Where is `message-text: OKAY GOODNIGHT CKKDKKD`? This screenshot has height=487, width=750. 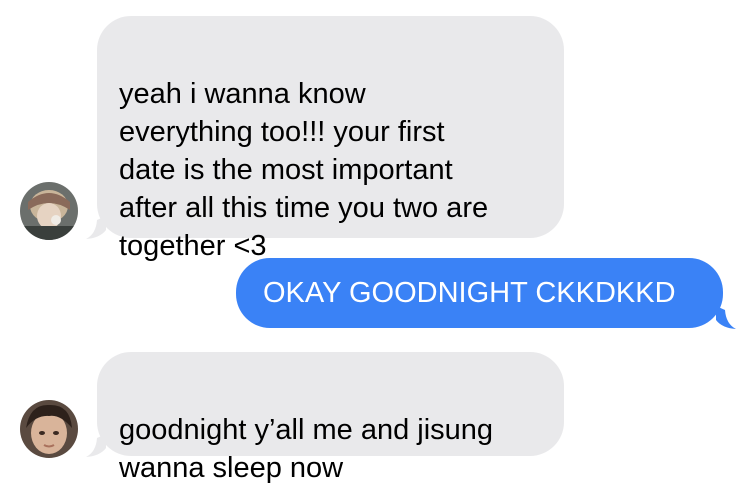
message-text: OKAY GOODNIGHT CKKDKKD is located at coordinates (469, 293).